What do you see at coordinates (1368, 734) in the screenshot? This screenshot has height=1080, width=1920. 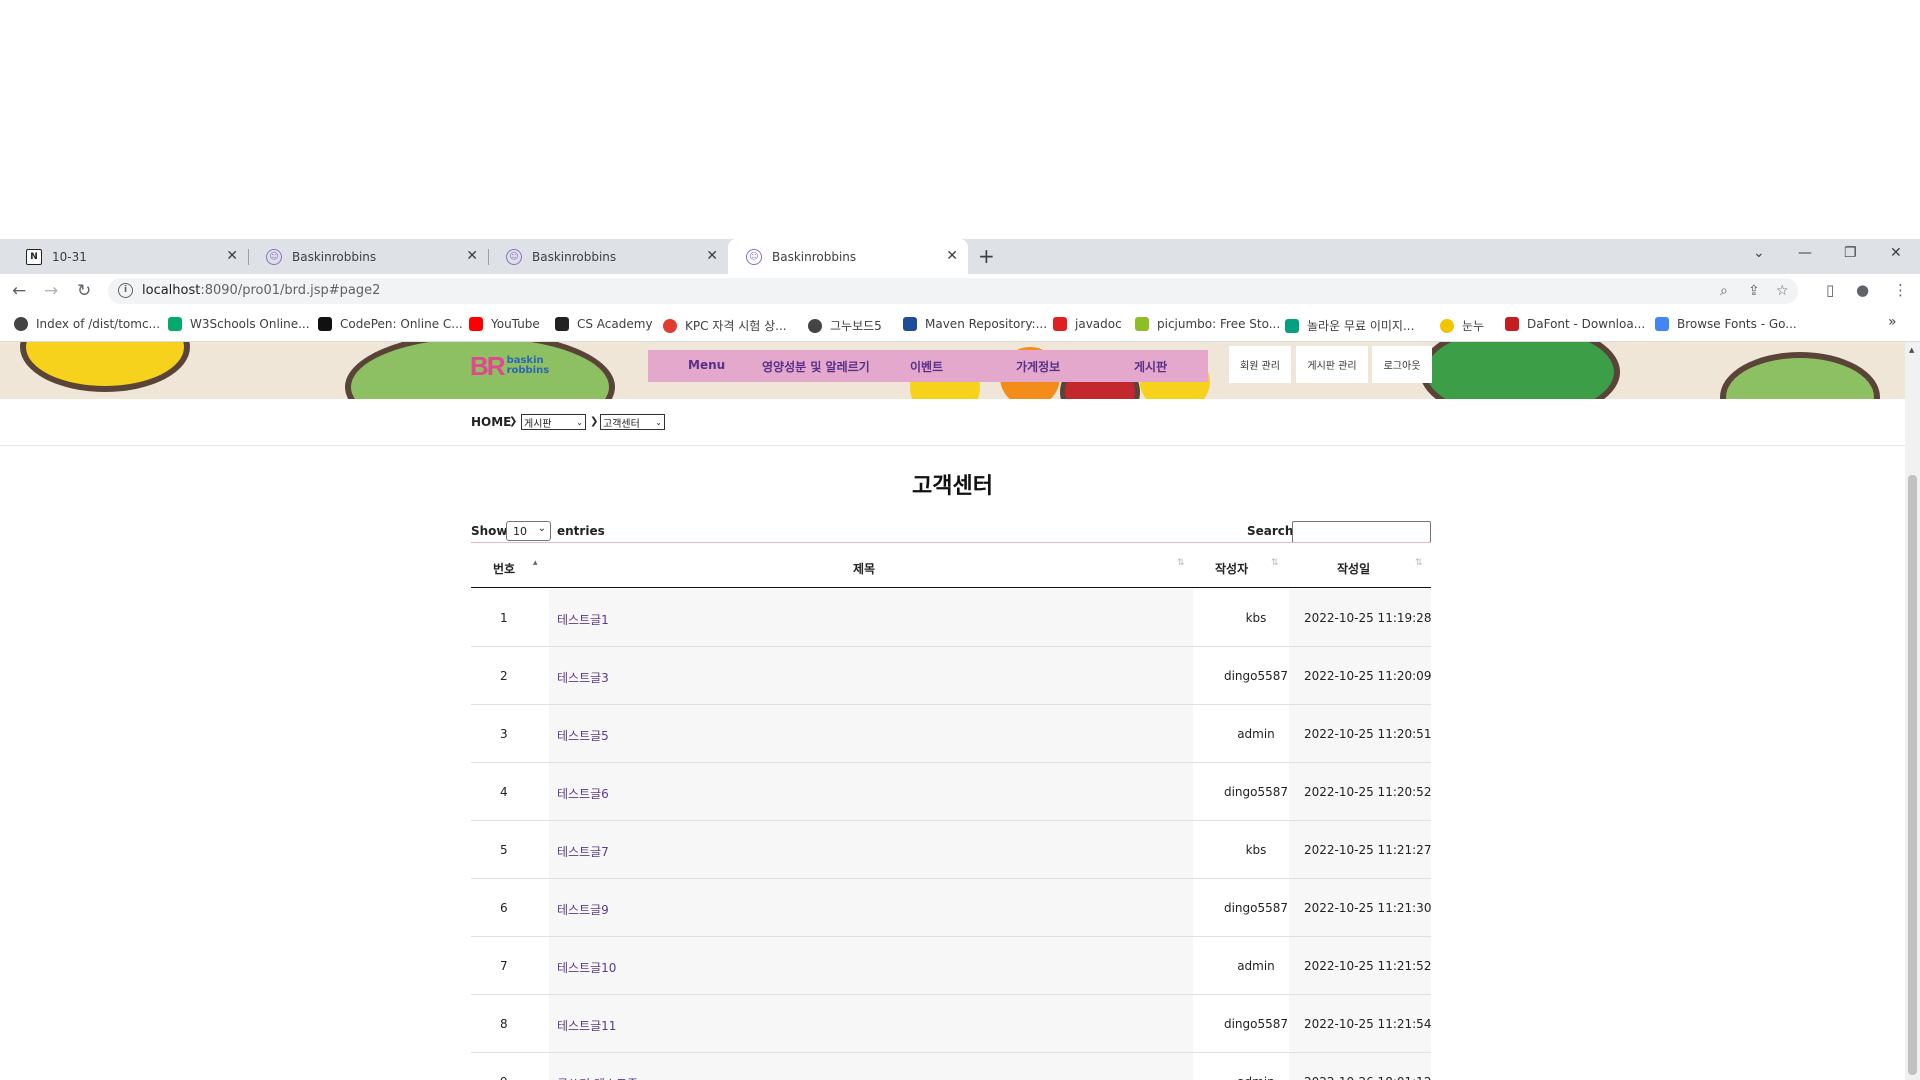 I see `cell-date: 2022-10-25 11:20:51` at bounding box center [1368, 734].